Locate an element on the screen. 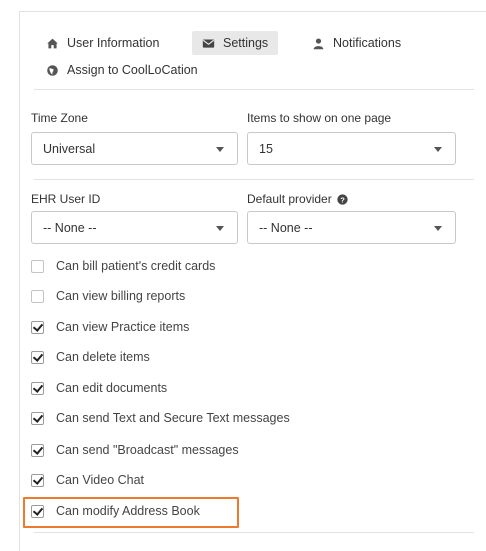 The height and width of the screenshot is (551, 486). permission-bill-credit-cards: Can bill patient's credit cards is located at coordinates (123, 266).